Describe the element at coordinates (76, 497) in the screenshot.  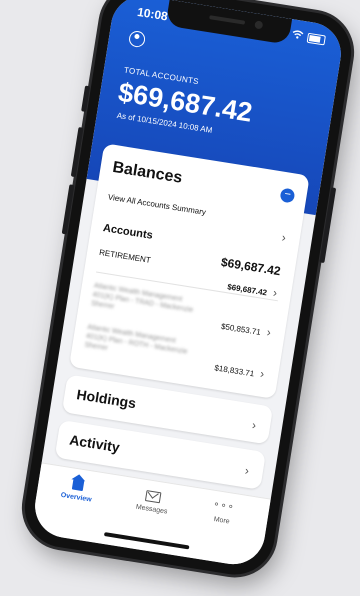
I see `tab-overview-label: Overview` at that location.